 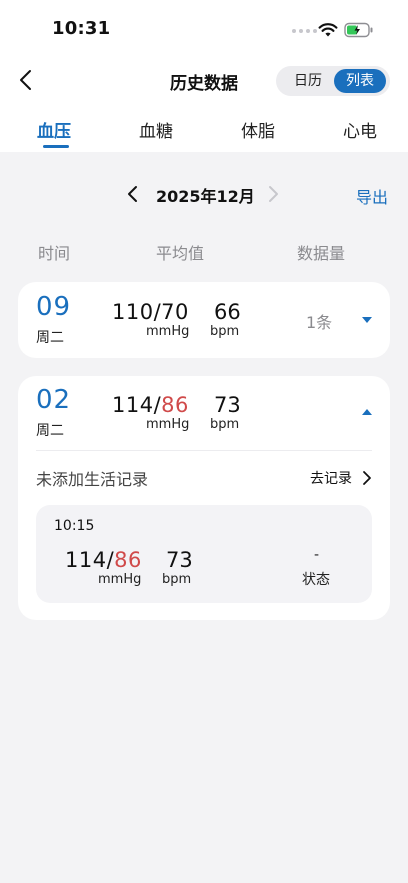 I want to click on view-toggle: 日历 列表, so click(x=333, y=81).